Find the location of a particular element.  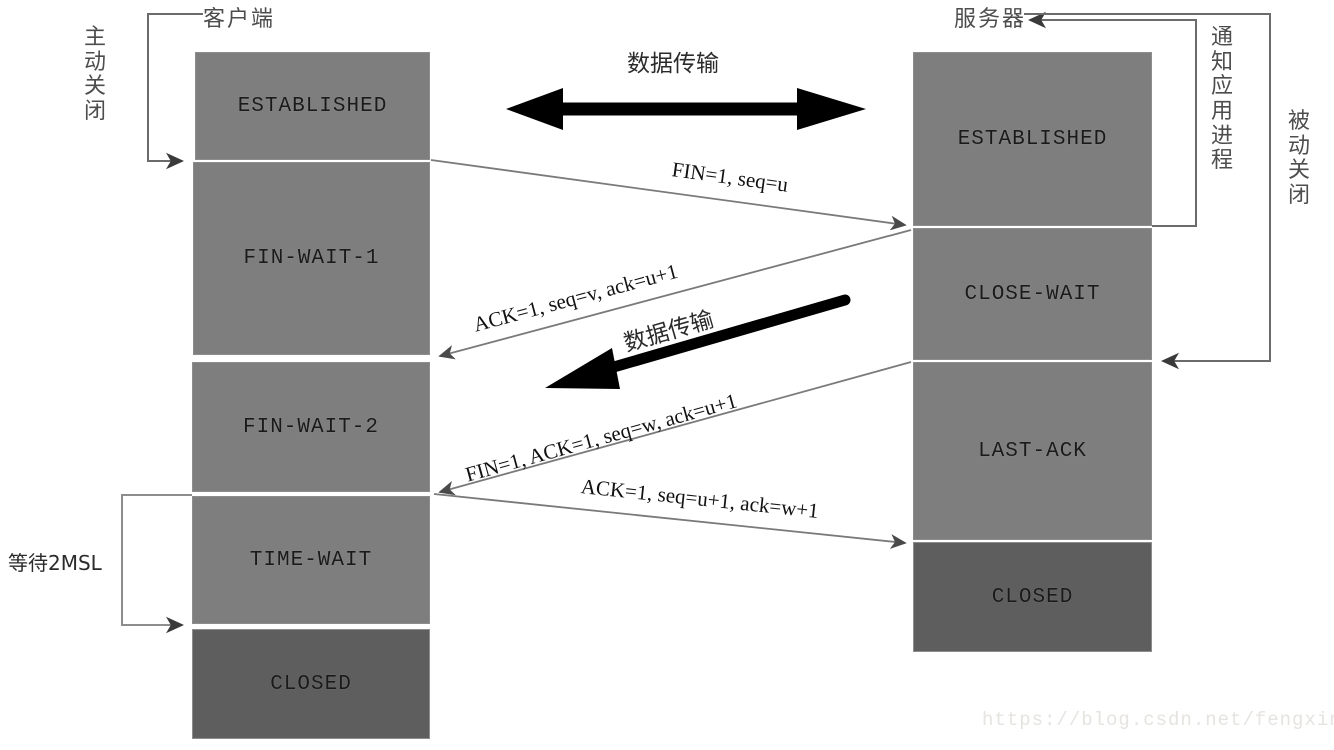

notify-app-label: 通知应用进程 is located at coordinates (1221, 99).